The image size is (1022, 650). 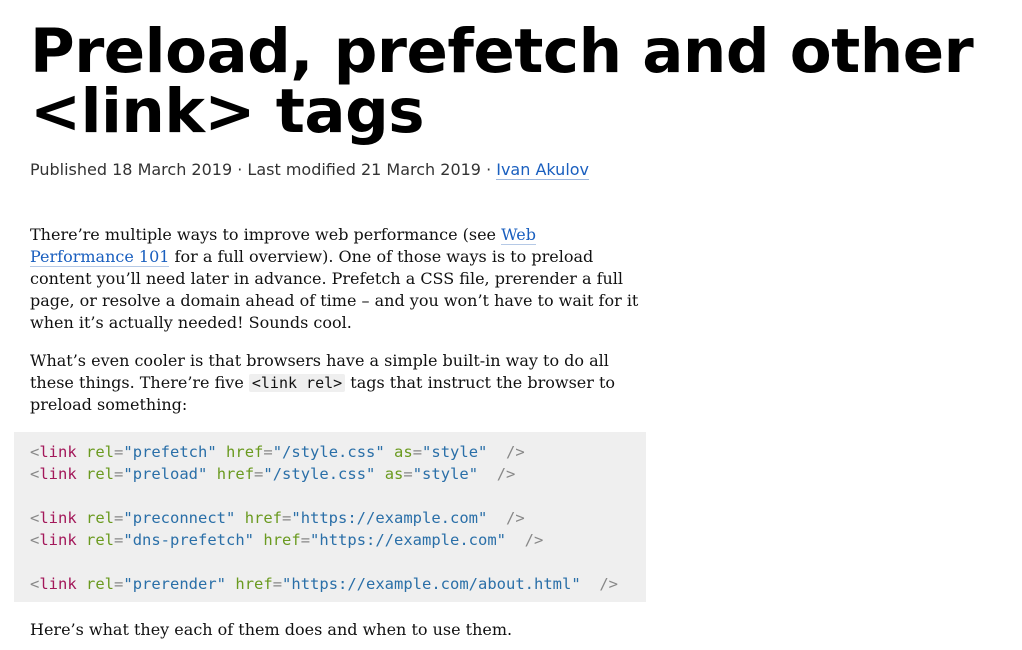 I want to click on code-attr-value: "https://example.com/about.html", so click(x=431, y=584).